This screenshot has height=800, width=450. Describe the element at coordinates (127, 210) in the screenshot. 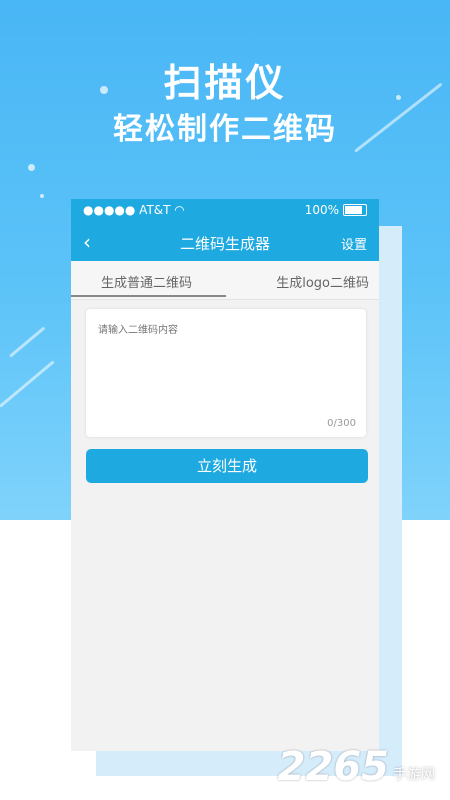

I see `carrier-label: ●●●●● AT&T` at that location.